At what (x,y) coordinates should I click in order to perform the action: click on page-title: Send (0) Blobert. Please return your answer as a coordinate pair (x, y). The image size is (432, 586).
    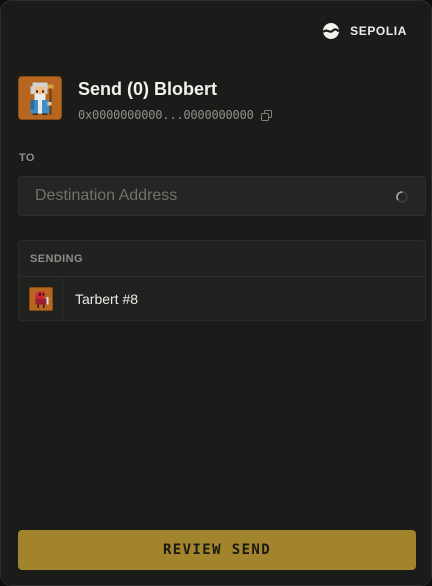
    Looking at the image, I should click on (148, 89).